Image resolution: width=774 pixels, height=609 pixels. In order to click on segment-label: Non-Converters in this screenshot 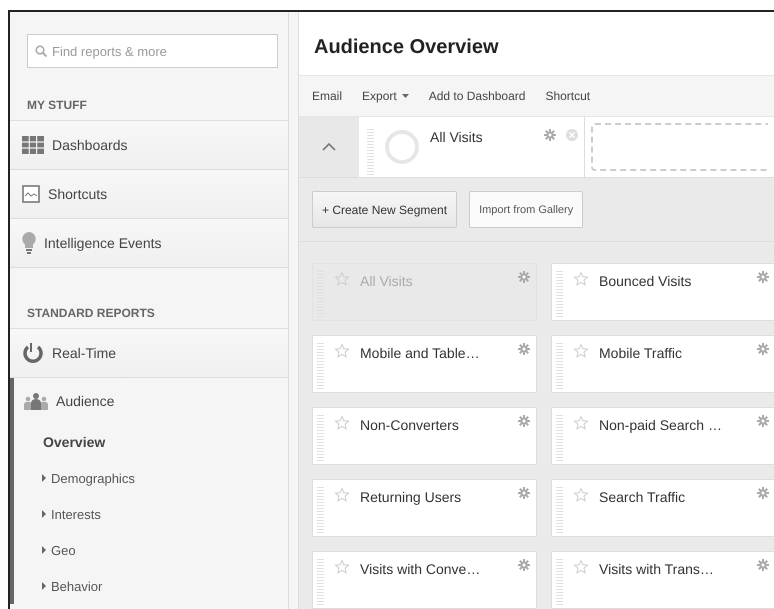, I will do `click(410, 424)`.